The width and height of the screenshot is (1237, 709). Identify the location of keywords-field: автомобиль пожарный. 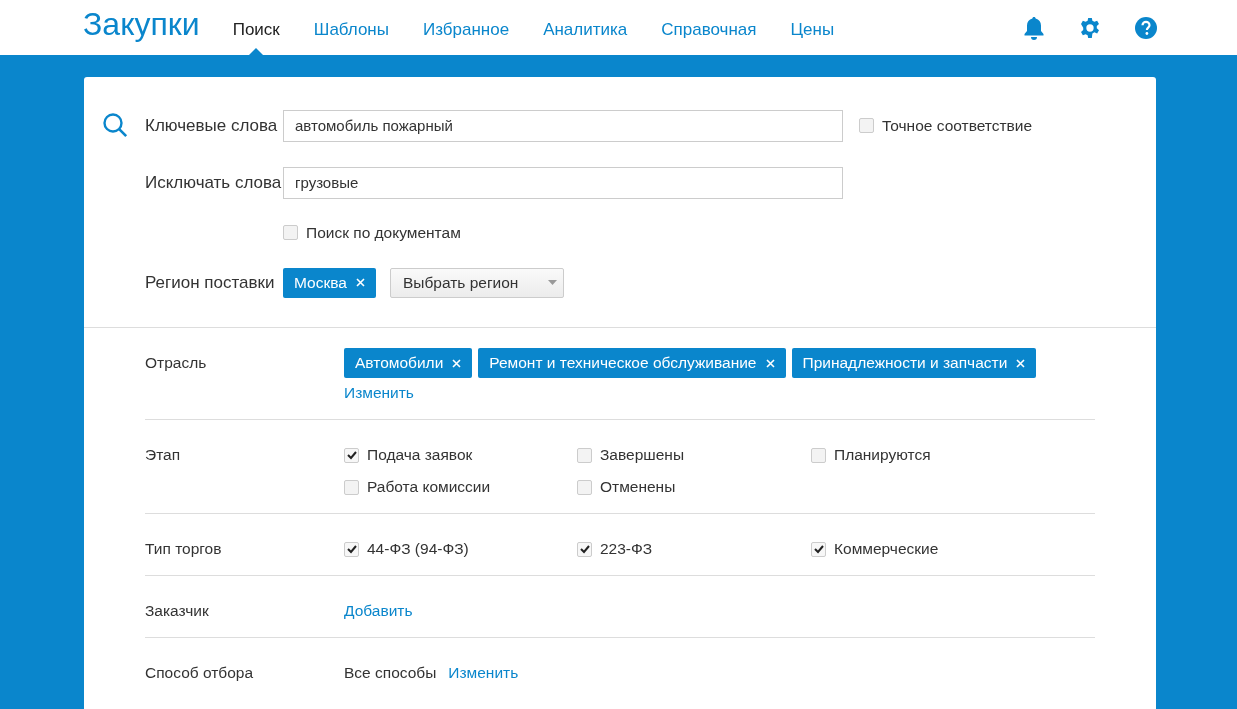
(563, 125).